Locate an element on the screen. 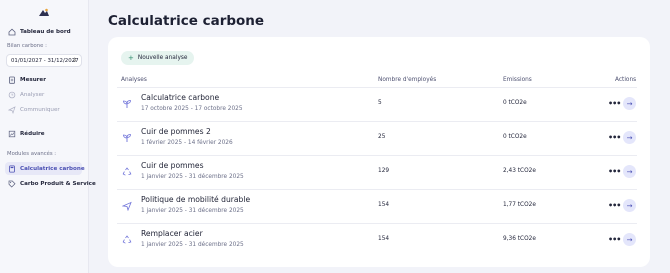 Image resolution: width=670 pixels, height=273 pixels. sidebar-item-label: Tableau de bord is located at coordinates (45, 31).